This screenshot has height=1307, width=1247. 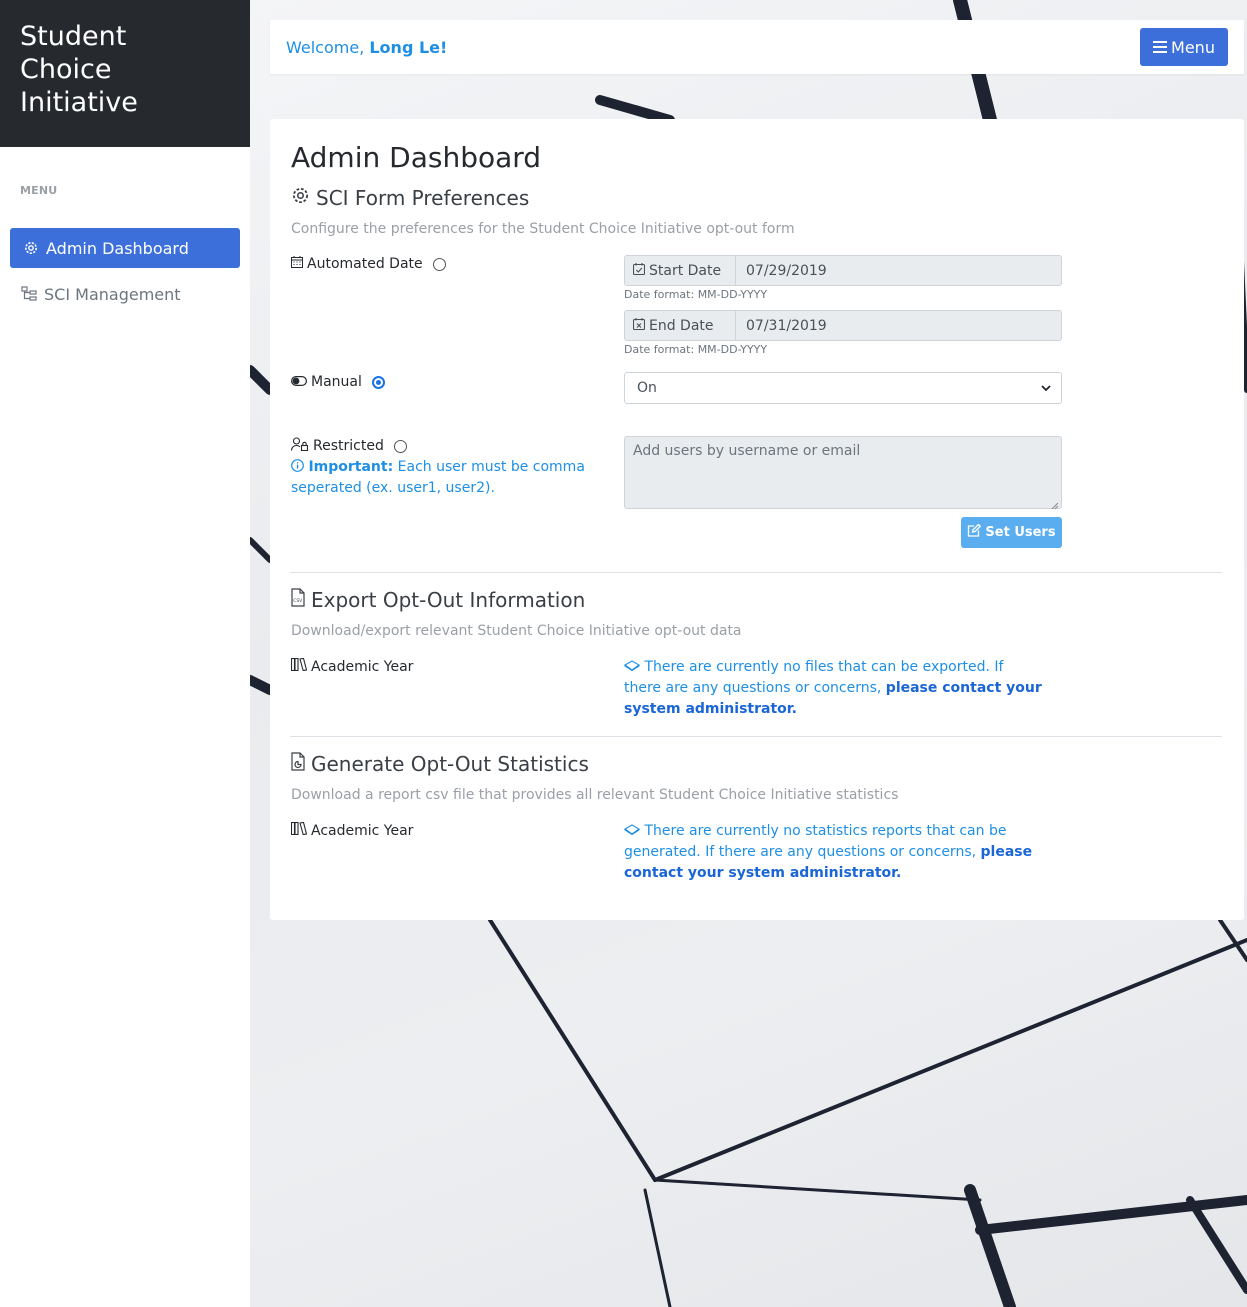 What do you see at coordinates (1046, 388) in the screenshot?
I see `chevron-down-icon` at bounding box center [1046, 388].